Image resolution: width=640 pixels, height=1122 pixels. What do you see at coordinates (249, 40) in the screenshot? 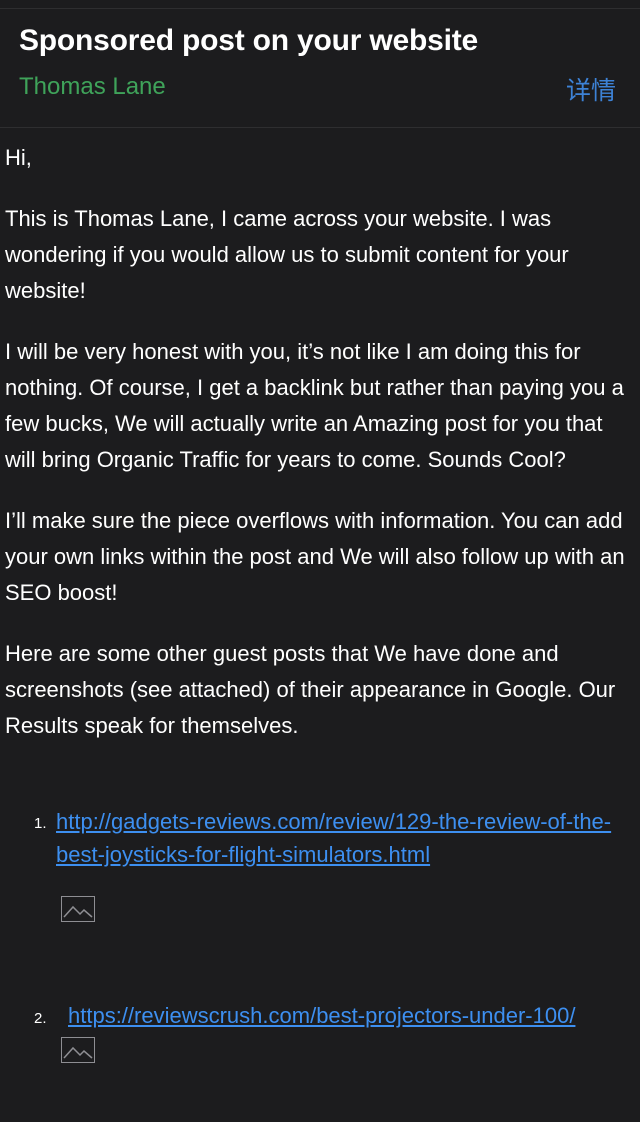
I see `email-subject: Sponsored post on your website` at bounding box center [249, 40].